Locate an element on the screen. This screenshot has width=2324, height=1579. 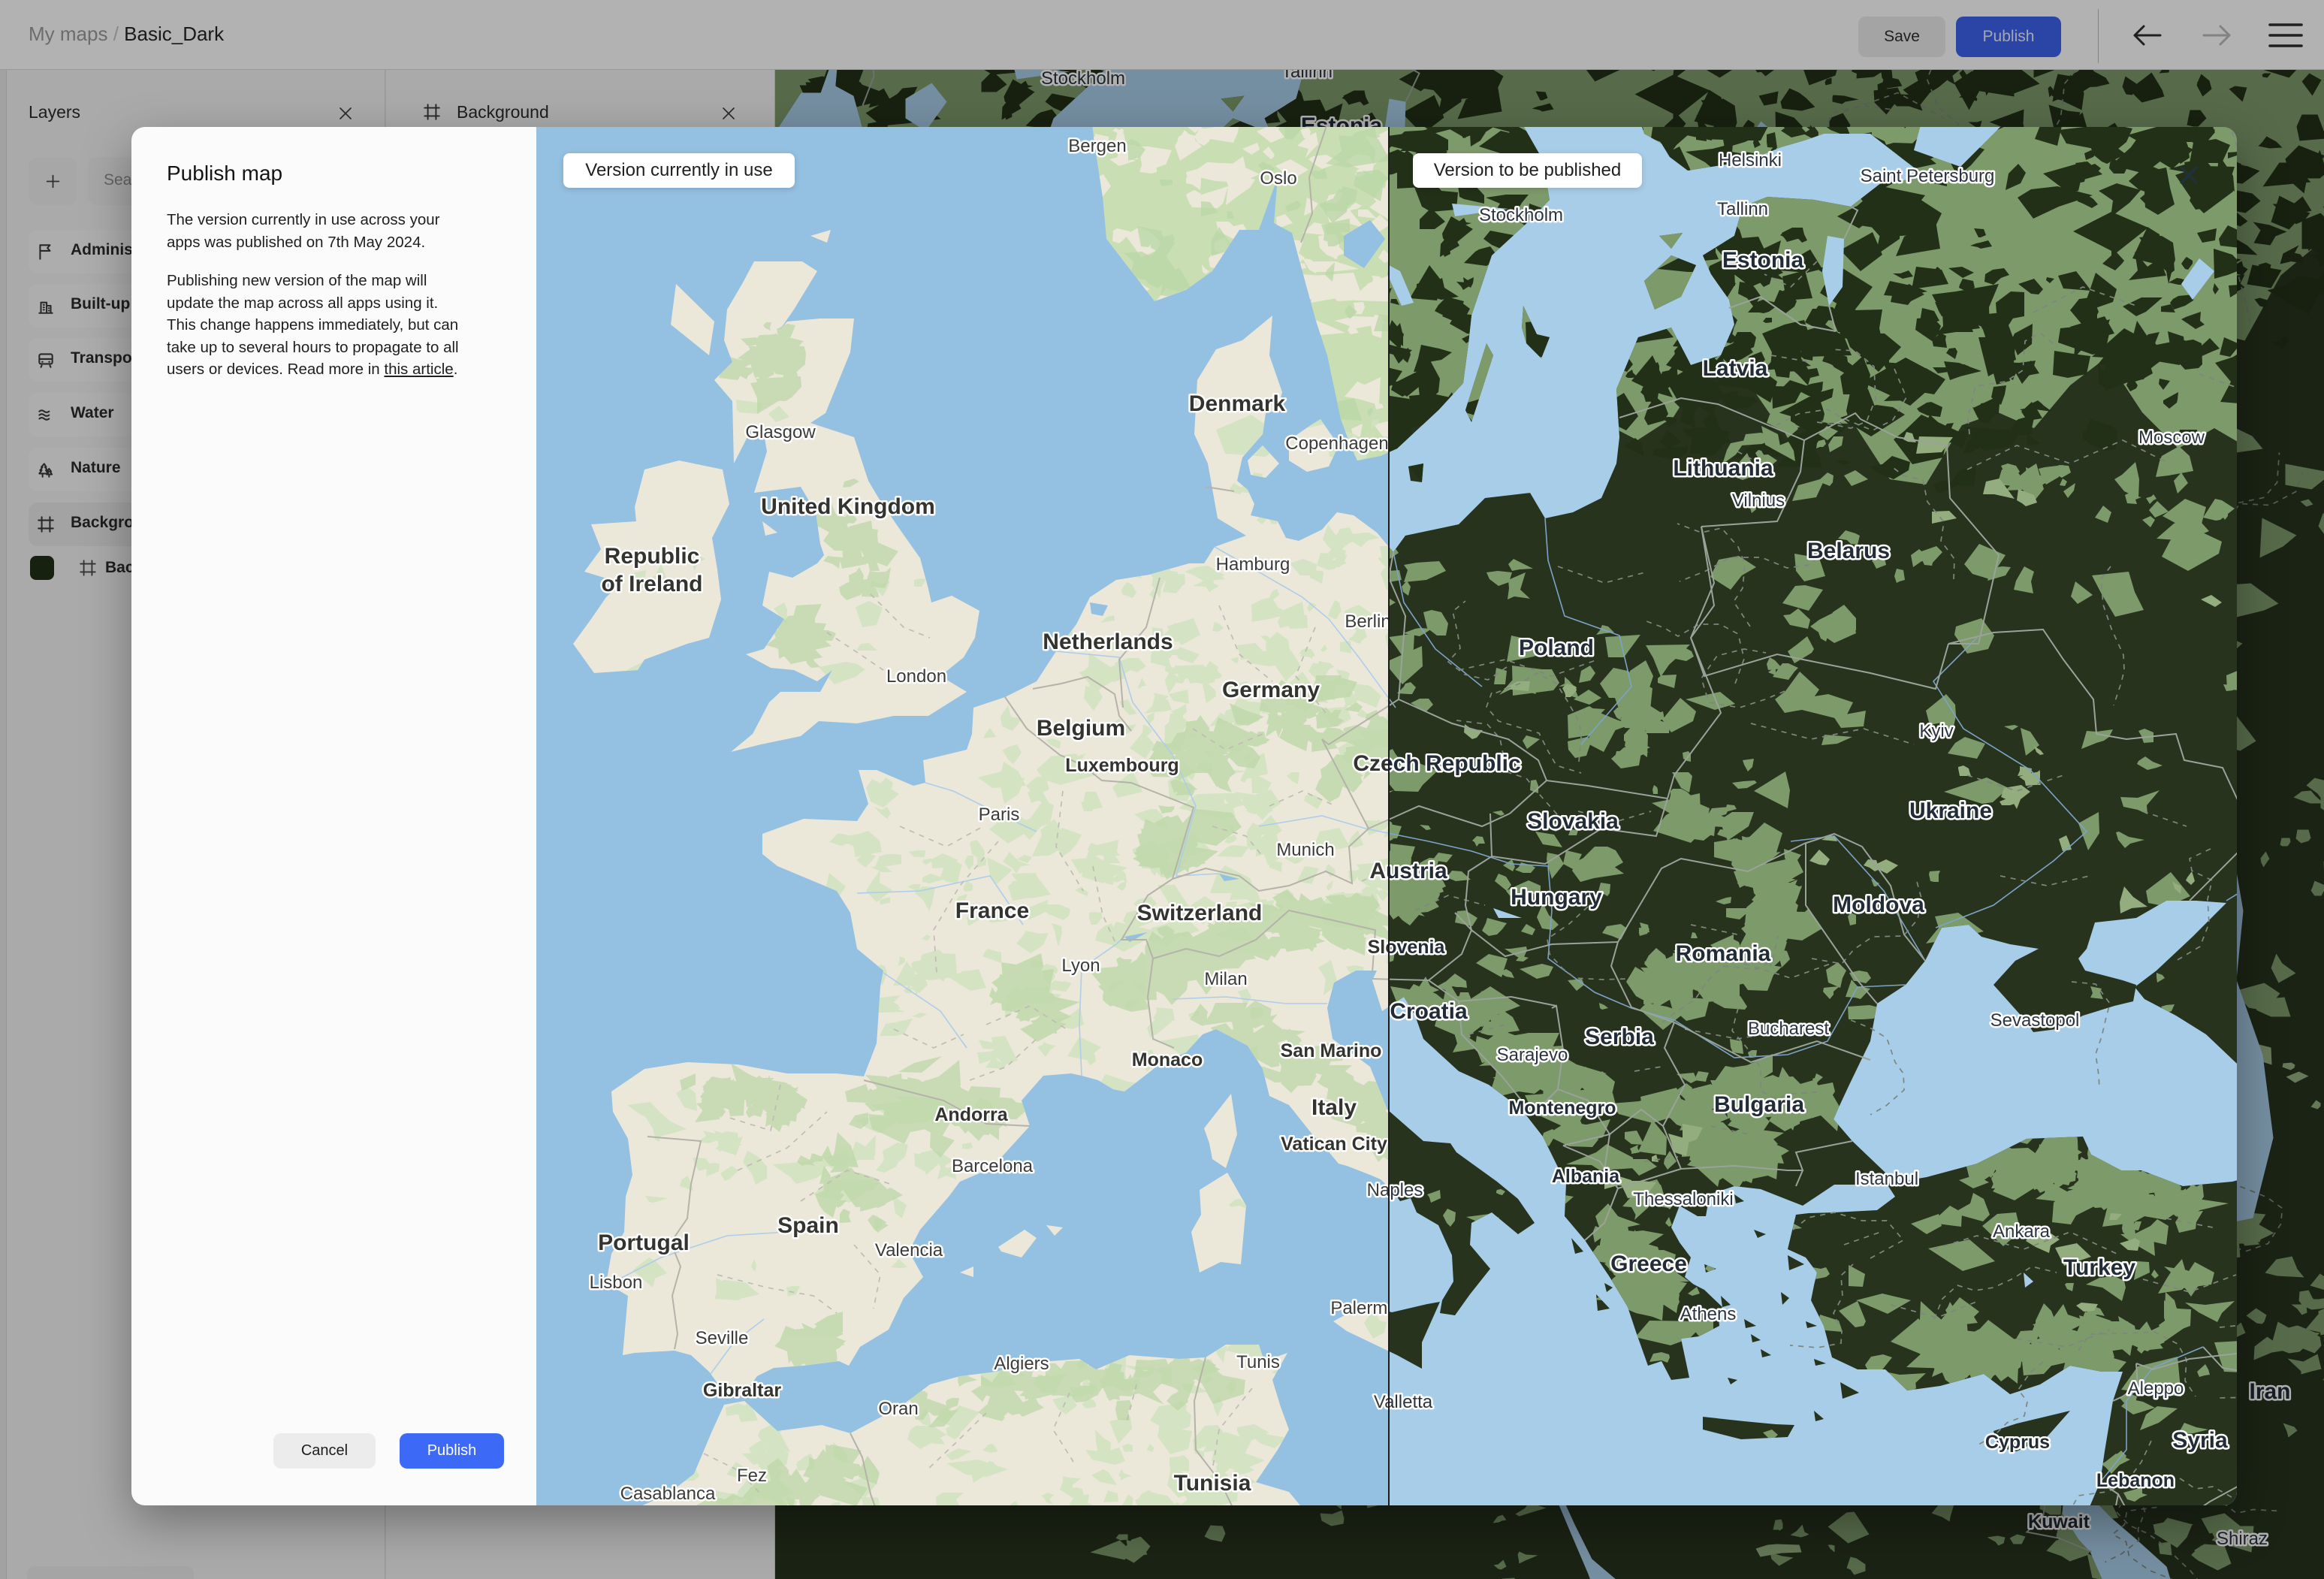
svg-text: Copenhagen is located at coordinates (1336, 444).